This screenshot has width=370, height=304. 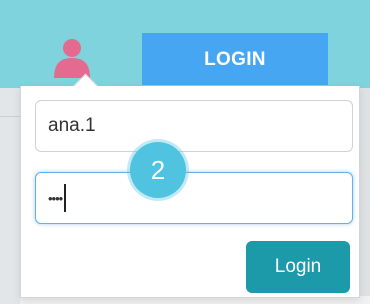 I want to click on text-caret, so click(x=65, y=198).